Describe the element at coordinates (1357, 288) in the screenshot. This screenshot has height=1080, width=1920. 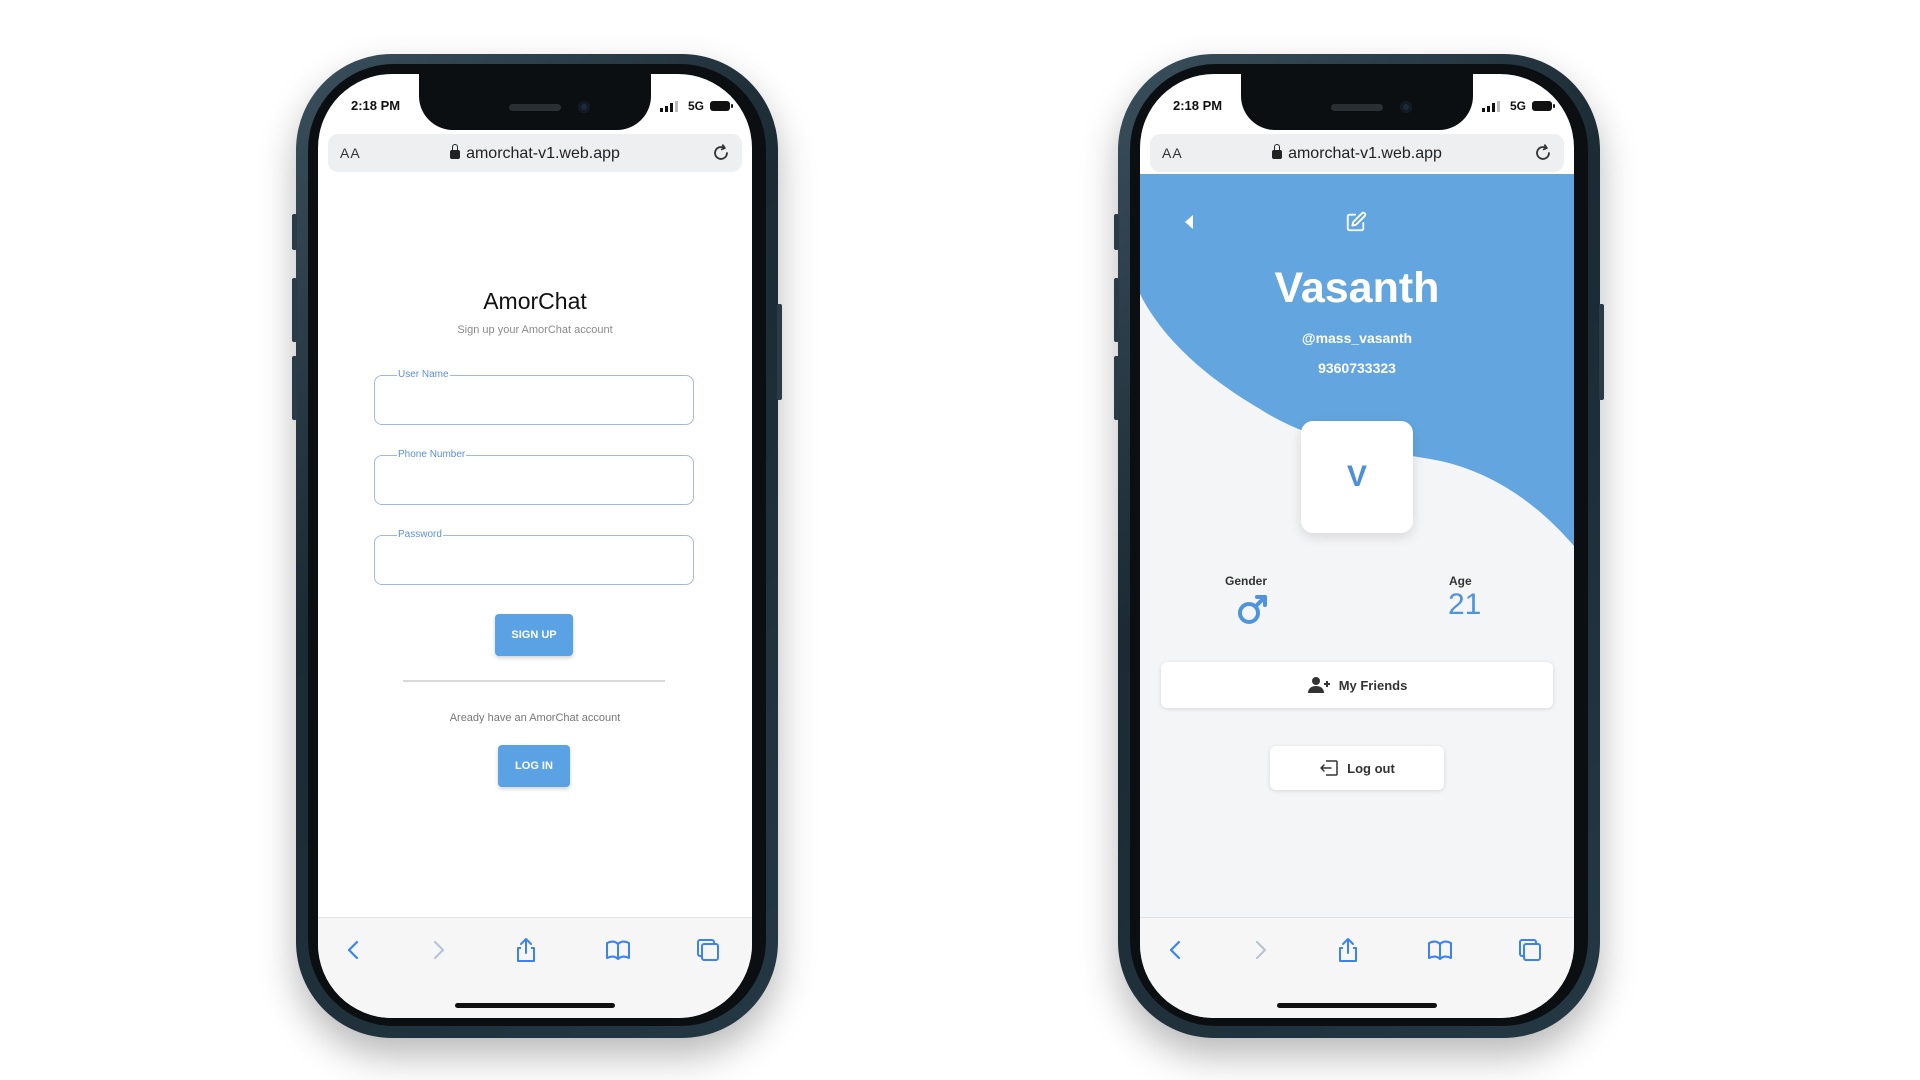
I see `profile-name: Vasanth` at that location.